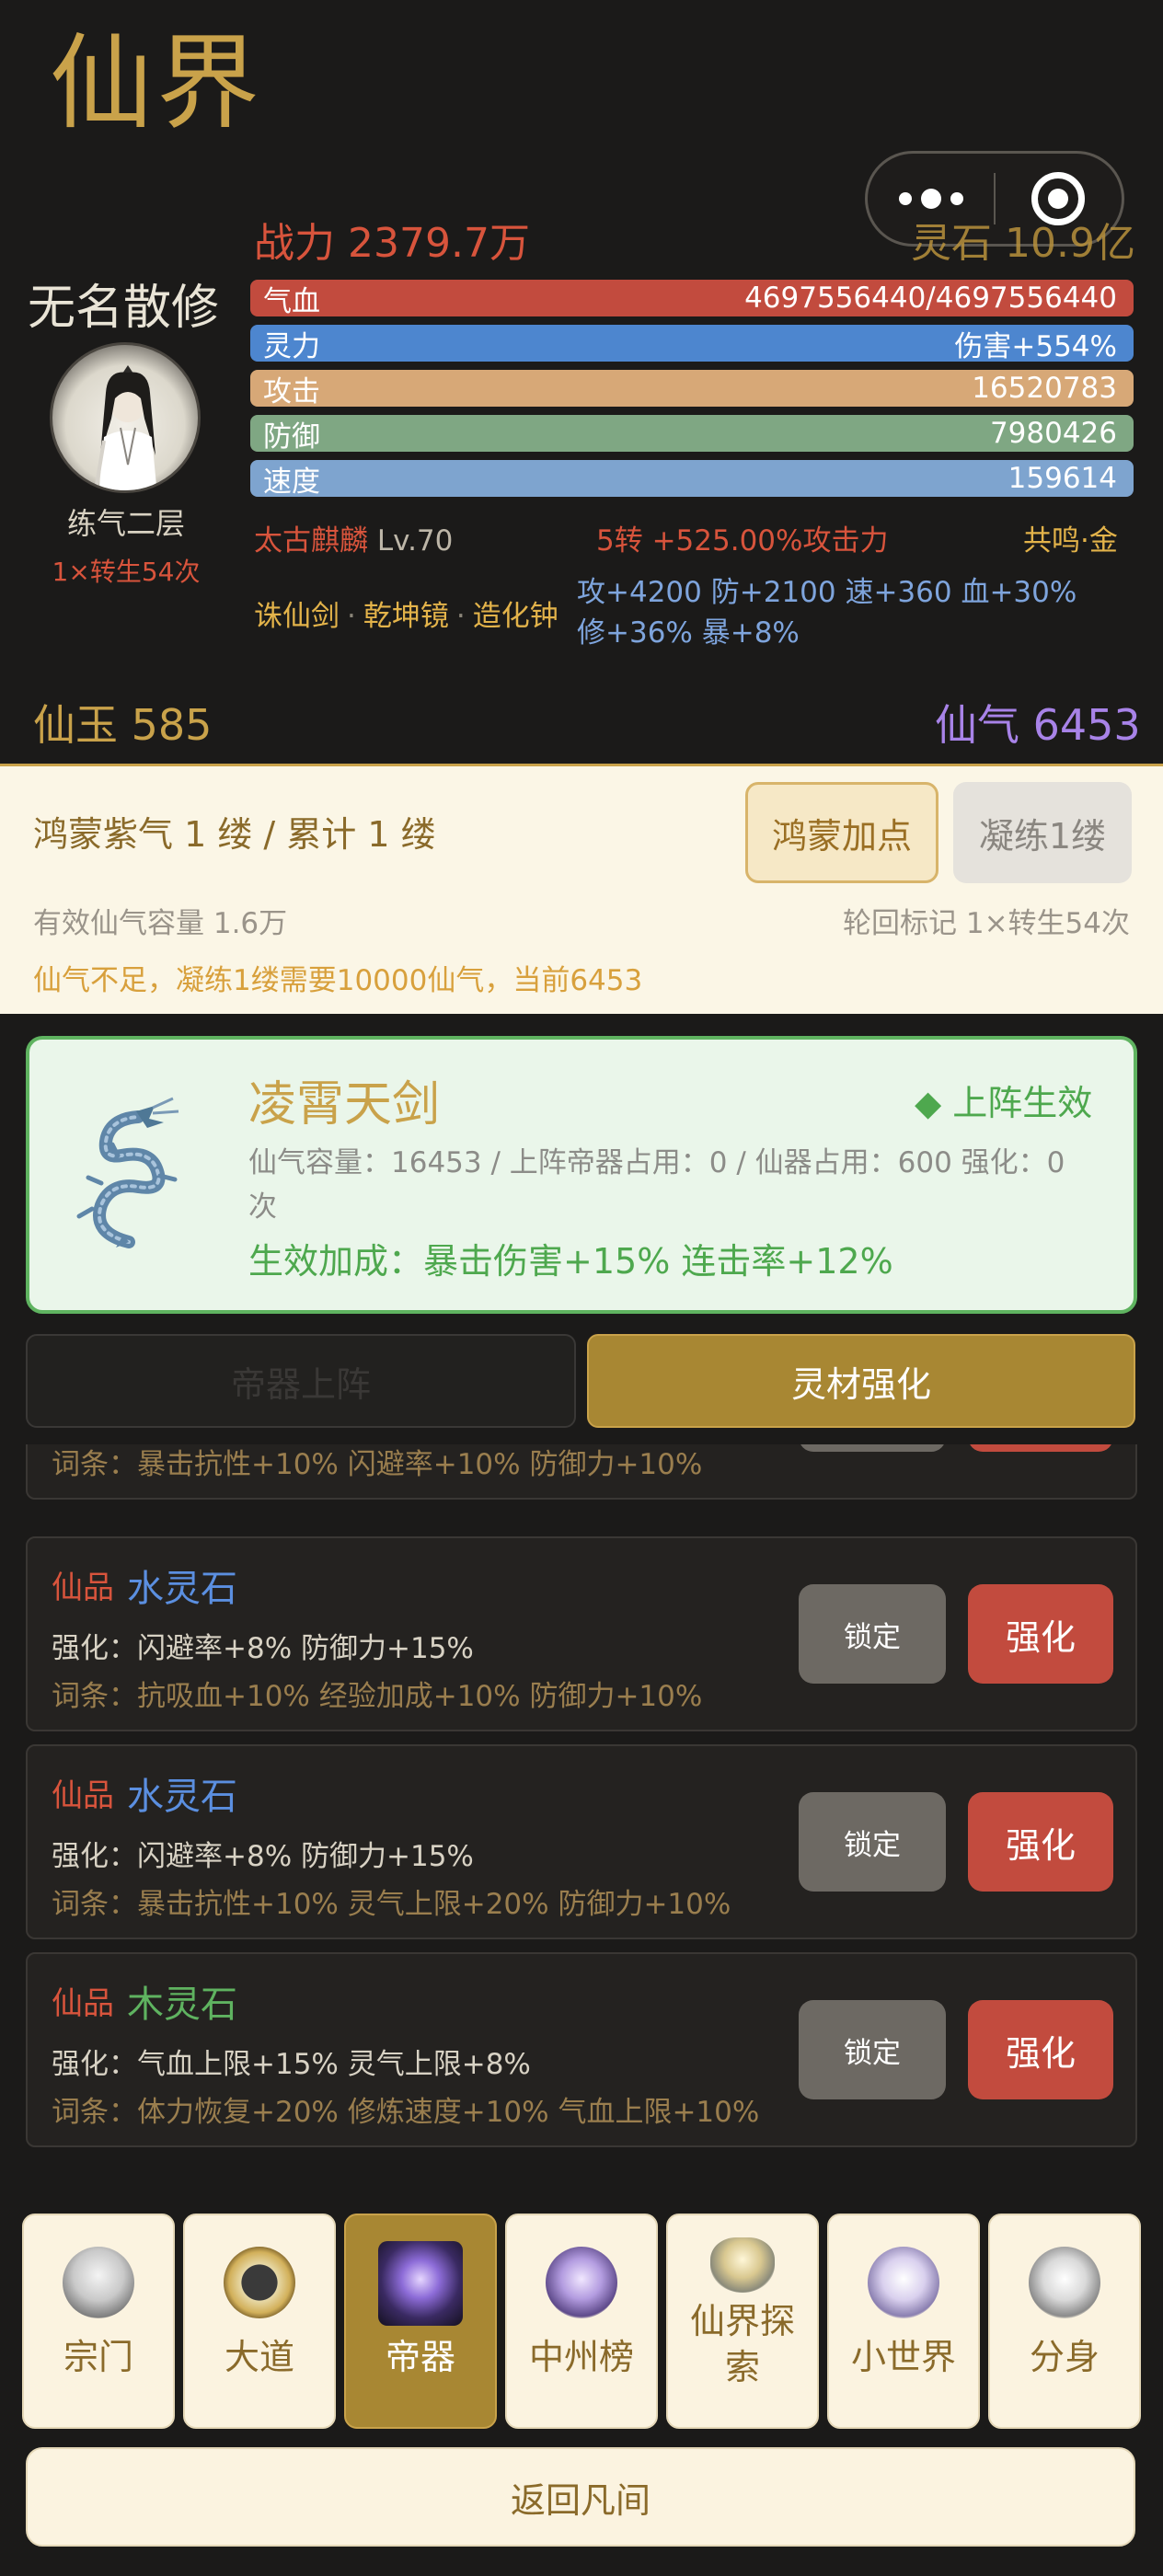  I want to click on nav-label: 仙界探索, so click(742, 2344).